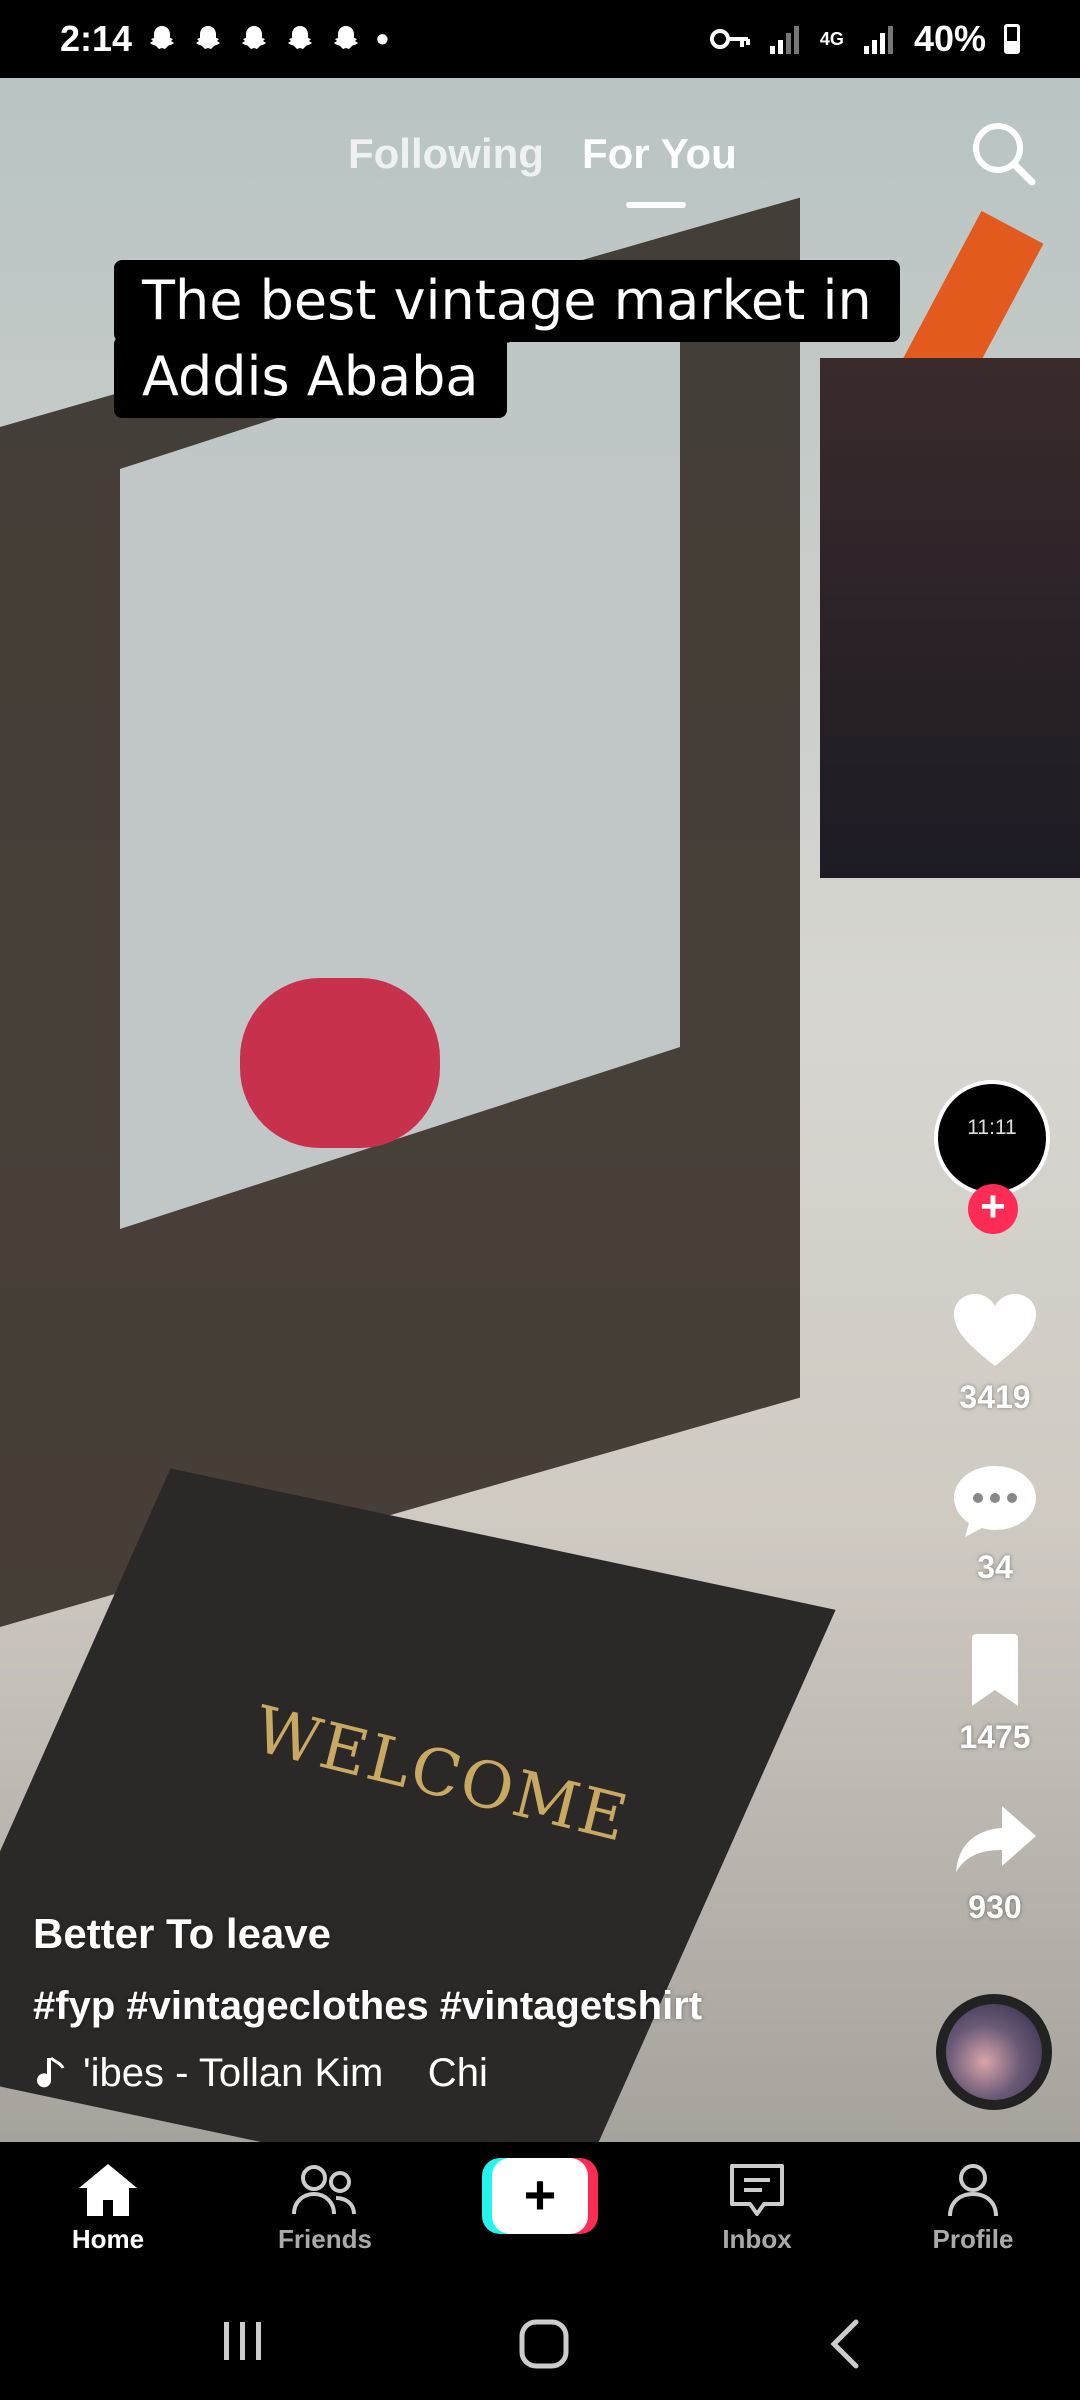 The height and width of the screenshot is (2400, 1080). What do you see at coordinates (285, 2073) in the screenshot?
I see `sound-name: 'ibes - Tollan Kim Chi` at bounding box center [285, 2073].